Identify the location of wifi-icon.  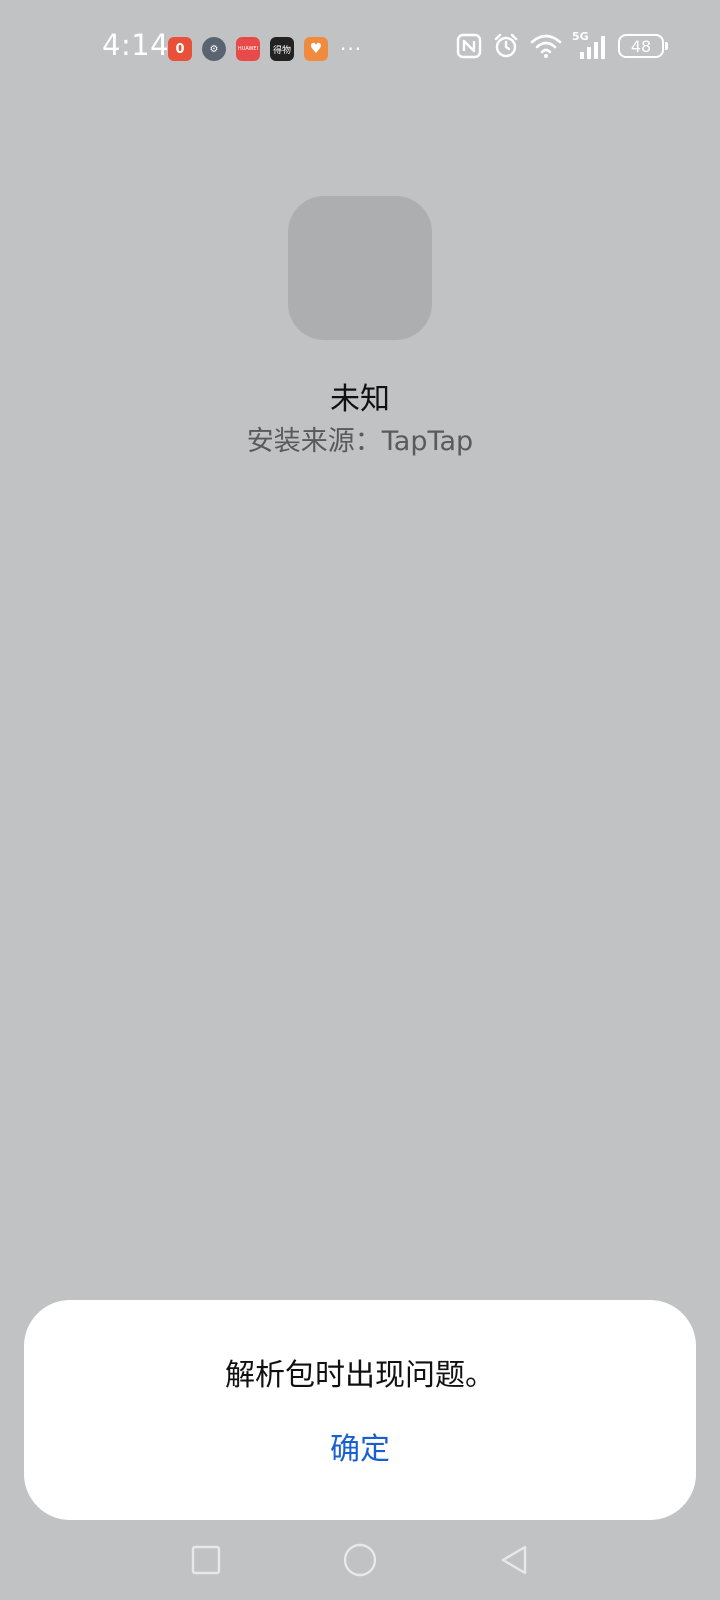
(546, 46).